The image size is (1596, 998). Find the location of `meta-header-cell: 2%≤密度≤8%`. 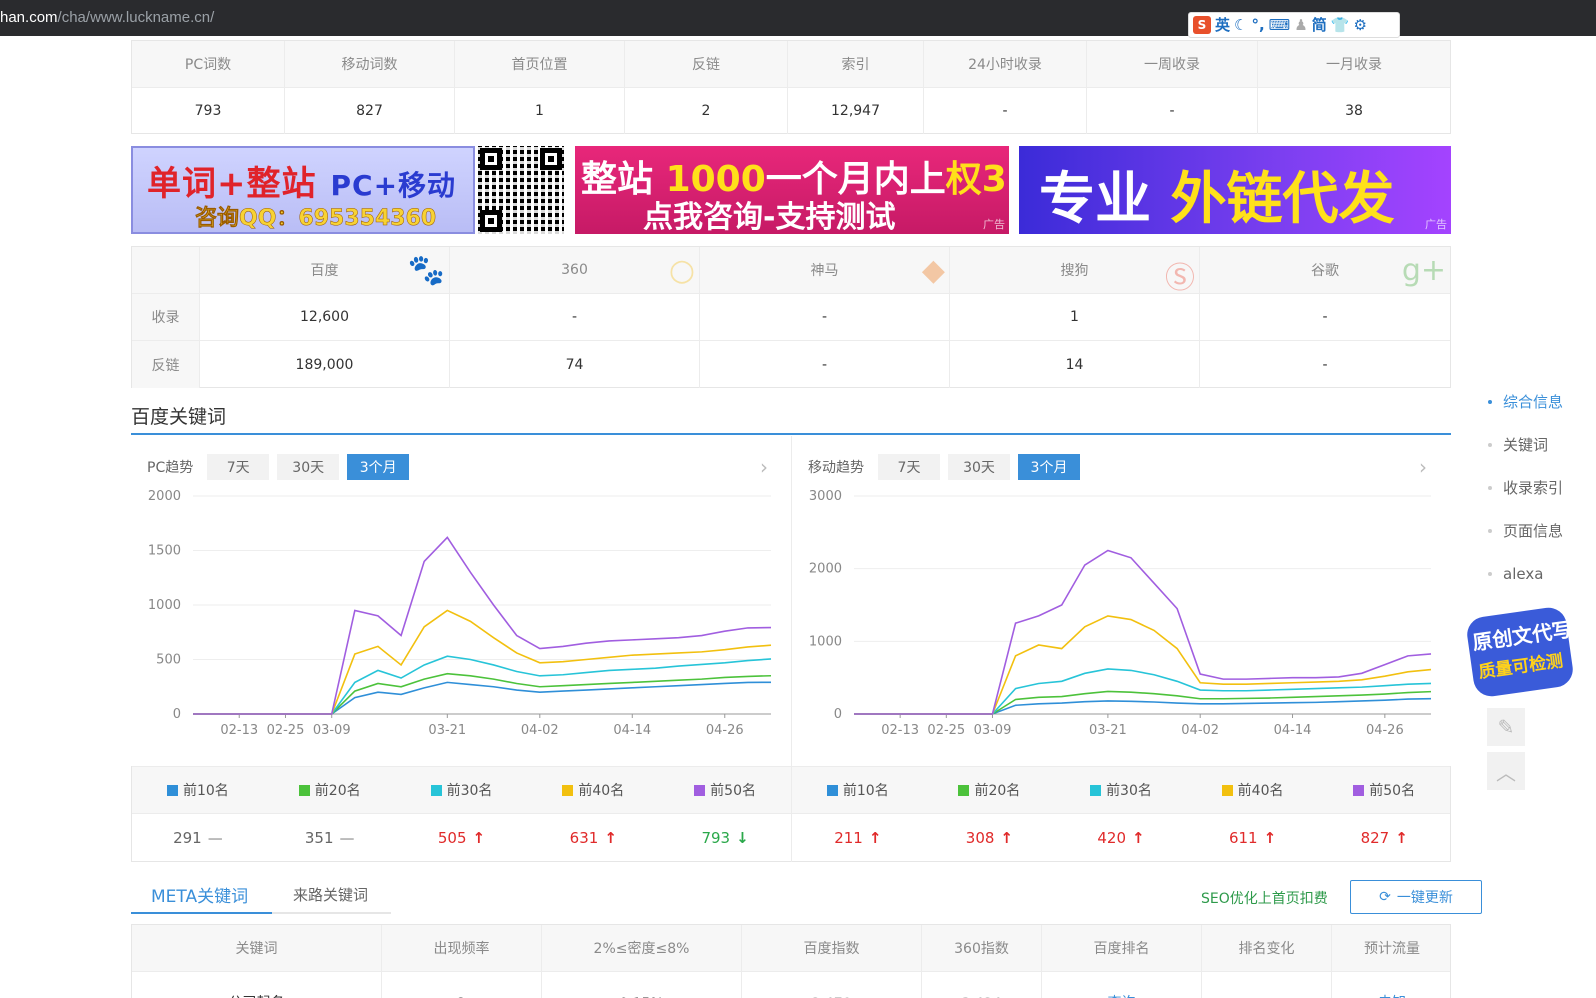

meta-header-cell: 2%≤密度≤8% is located at coordinates (642, 948).